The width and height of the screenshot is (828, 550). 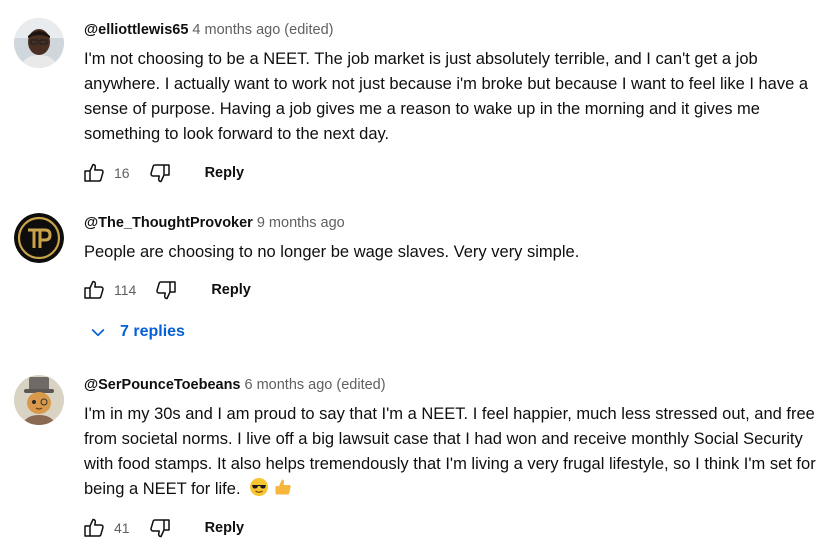 What do you see at coordinates (125, 290) in the screenshot?
I see `like-count: 114` at bounding box center [125, 290].